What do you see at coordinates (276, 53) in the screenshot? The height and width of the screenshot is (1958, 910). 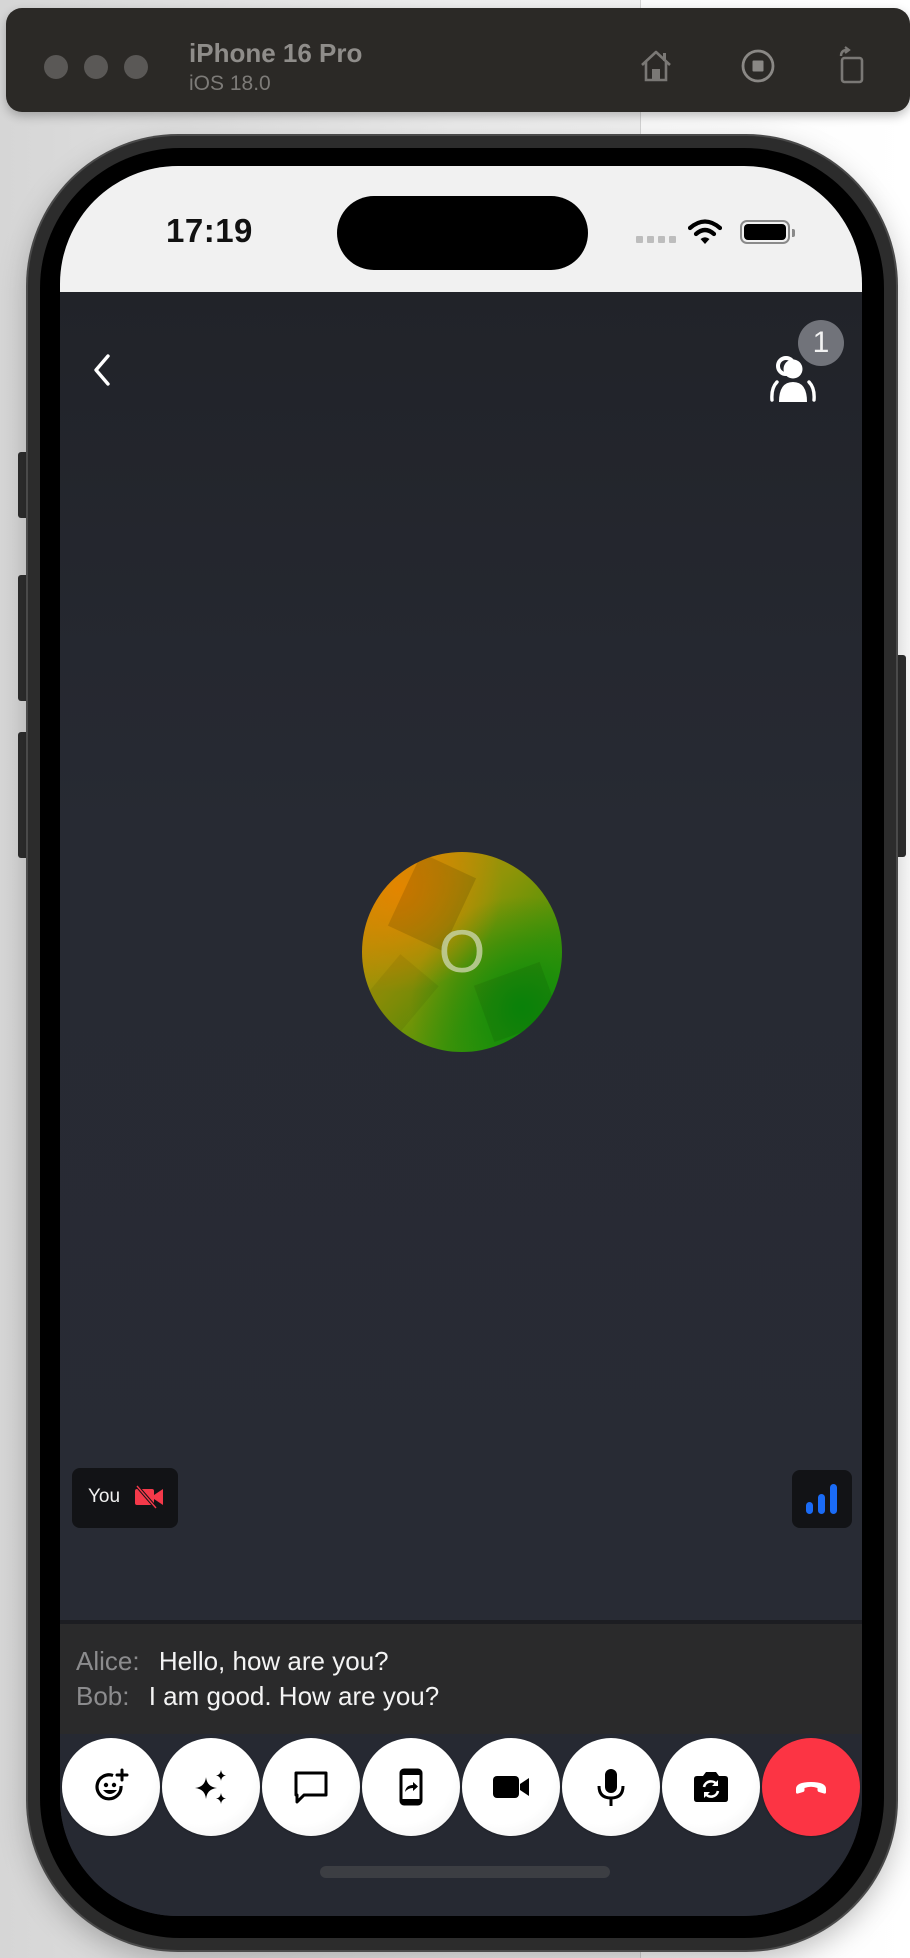 I see `device-name: iPhone 16 Pro` at bounding box center [276, 53].